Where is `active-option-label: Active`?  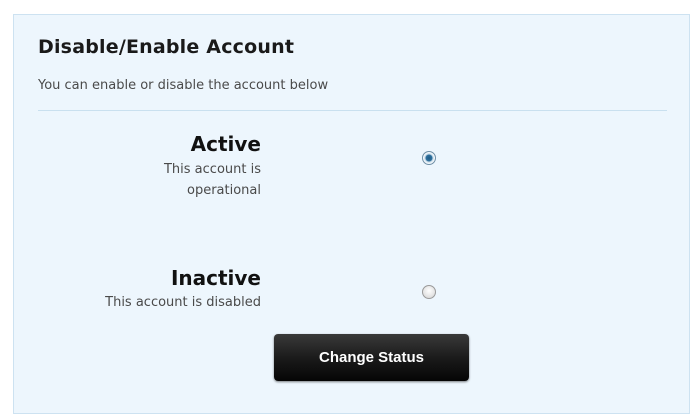
active-option-label: Active is located at coordinates (225, 144).